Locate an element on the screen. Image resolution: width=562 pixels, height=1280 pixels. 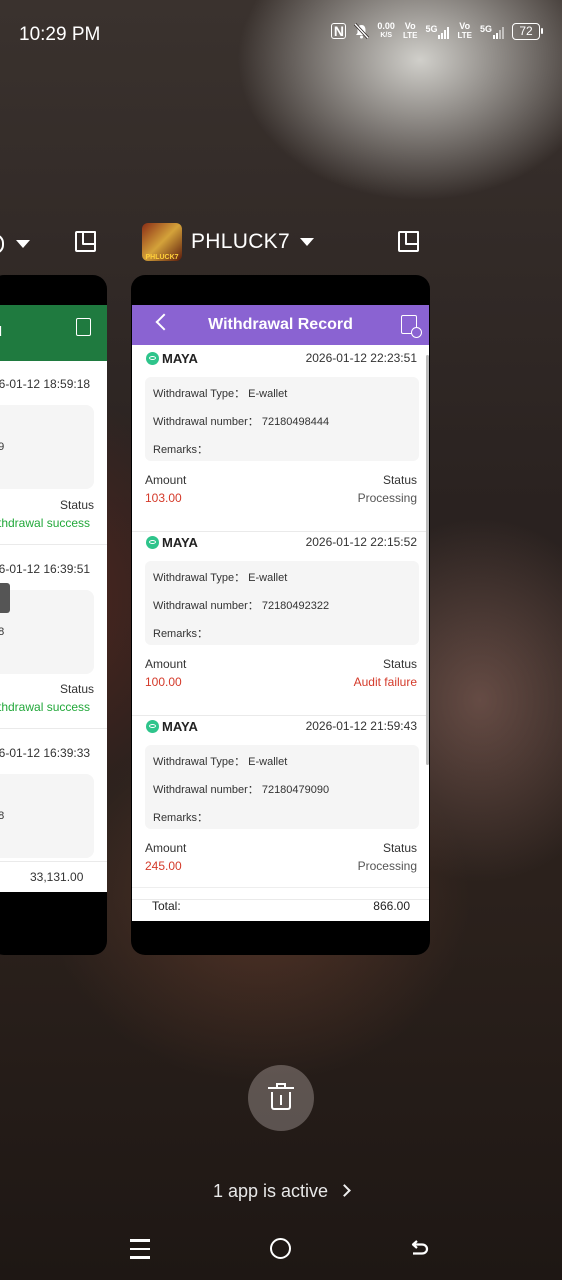
status-value: Audit failure is located at coordinates (385, 682).